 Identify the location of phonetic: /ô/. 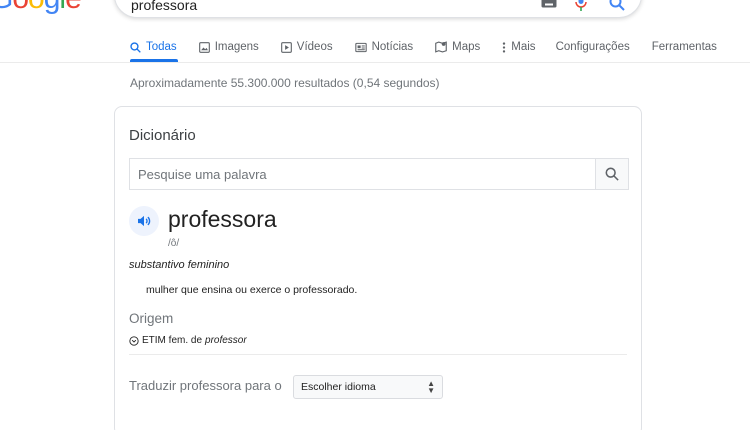
(174, 243).